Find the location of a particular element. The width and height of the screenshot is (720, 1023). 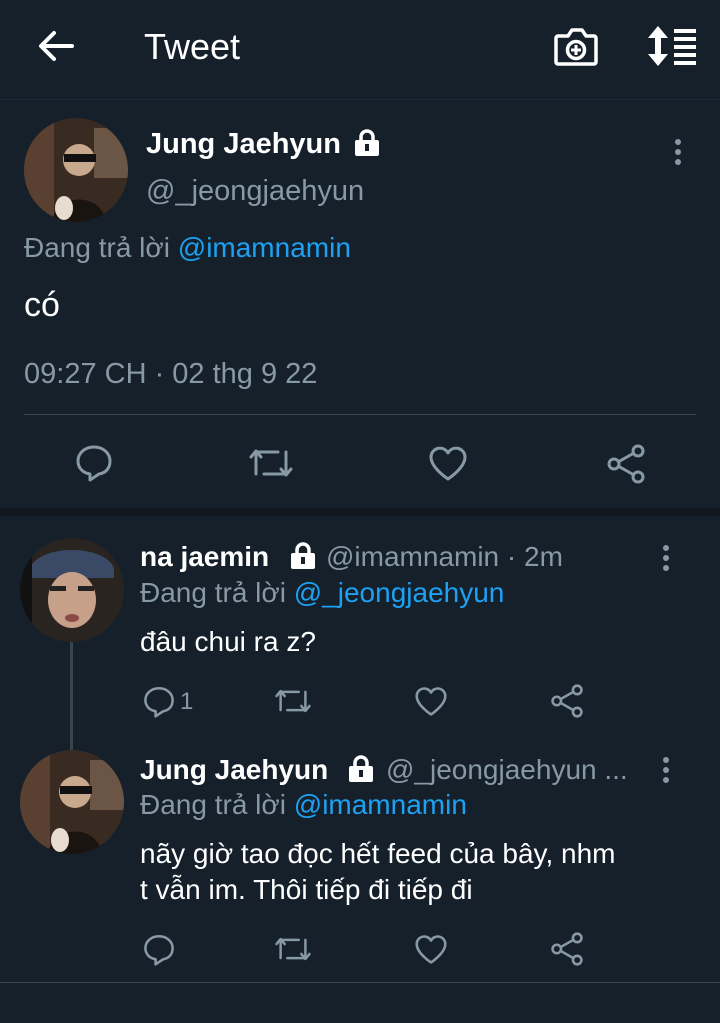

tweet-text-line: t vẫn im. Thôi tiếp đi tiếp đi is located at coordinates (306, 889).